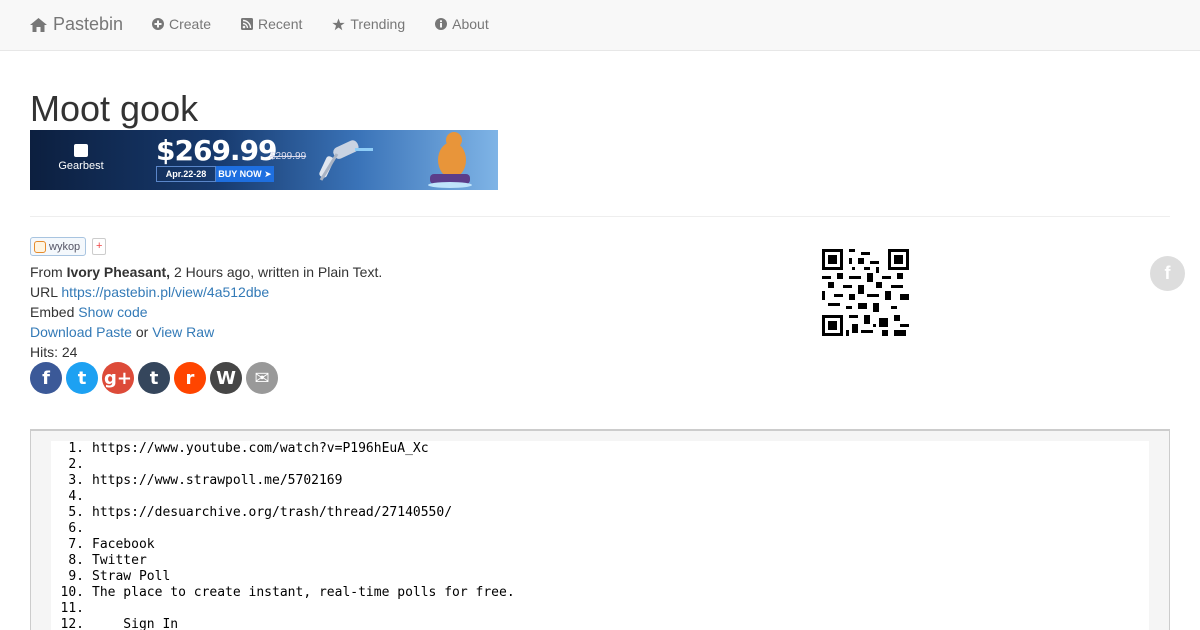 Image resolution: width=1200 pixels, height=630 pixels. Describe the element at coordinates (81, 150) in the screenshot. I see `shopping-bag-icon` at that location.